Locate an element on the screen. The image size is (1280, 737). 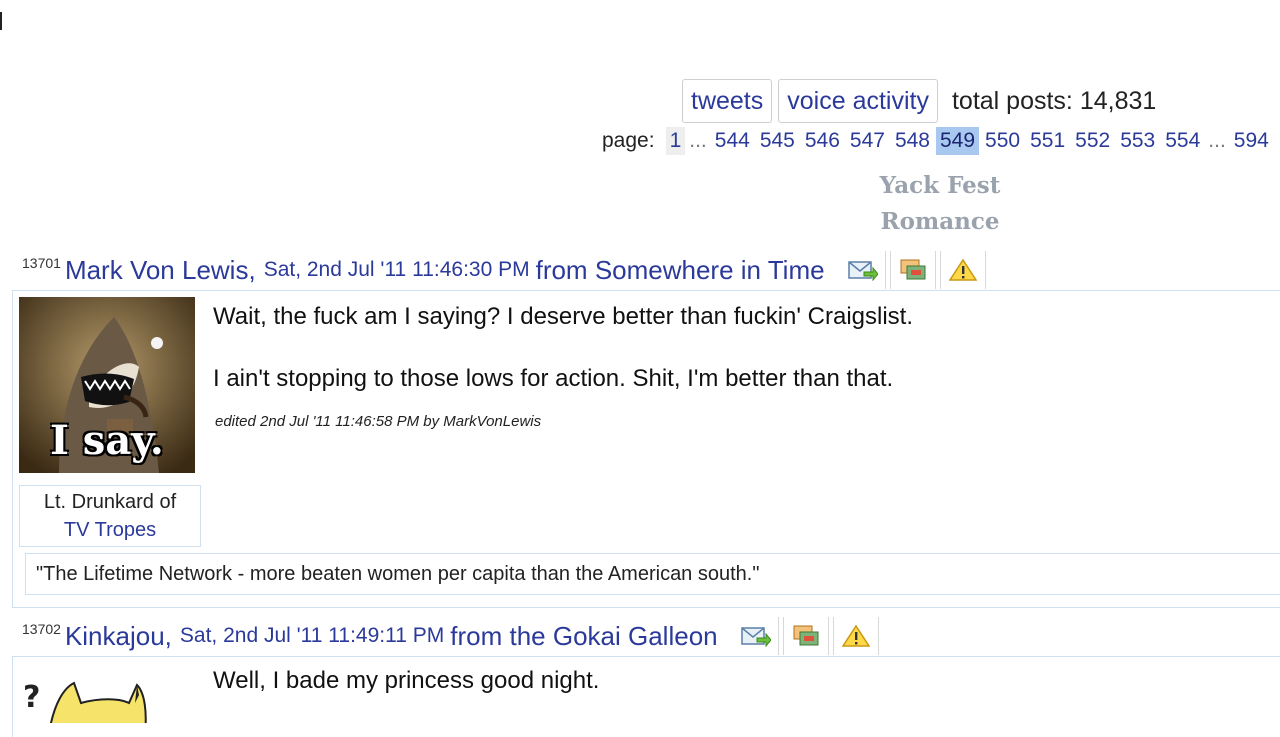
user-title-text: Lt. Drunkard of is located at coordinates (110, 502).